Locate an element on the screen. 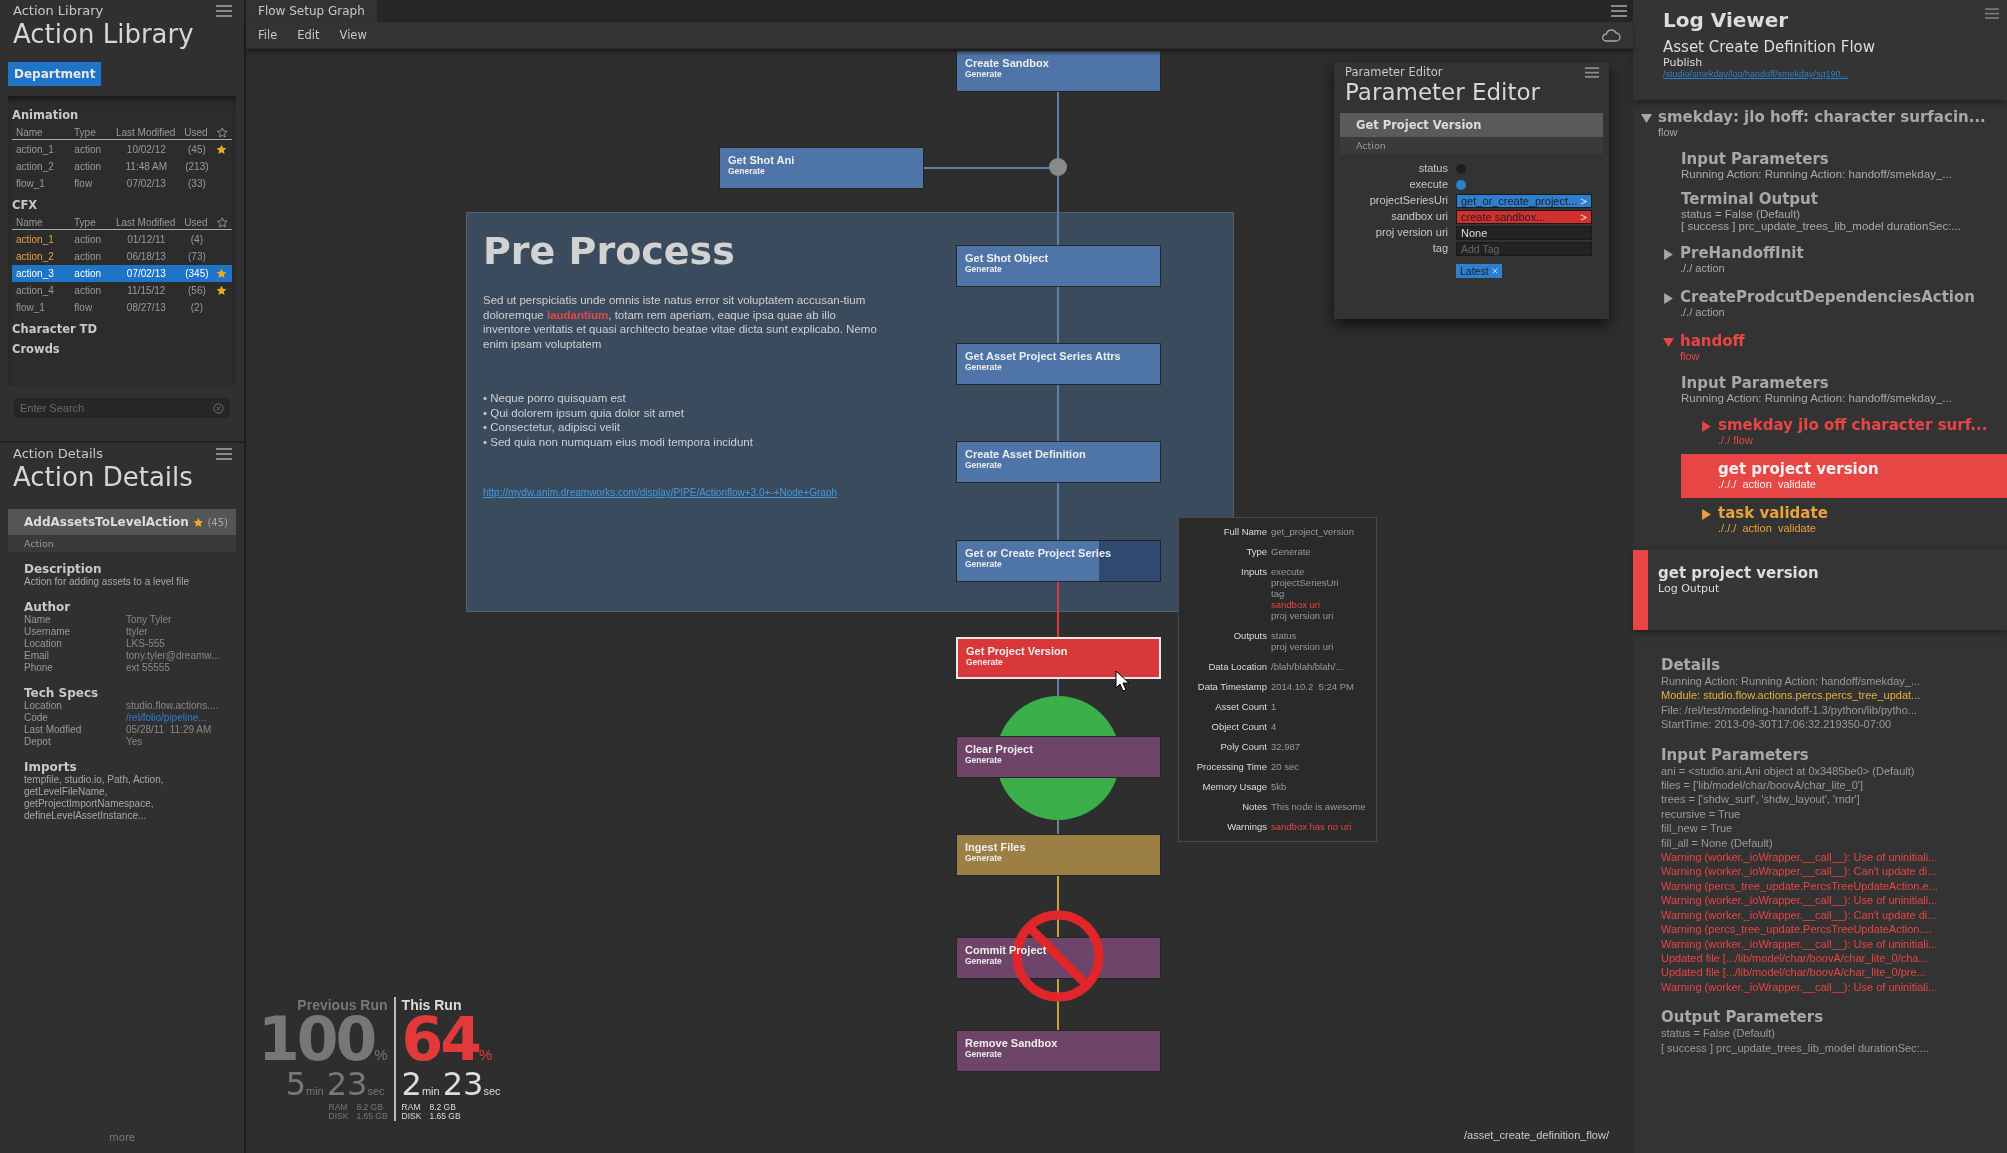  table-row: action_4 action 11/15/12 (56) is located at coordinates (122, 290).